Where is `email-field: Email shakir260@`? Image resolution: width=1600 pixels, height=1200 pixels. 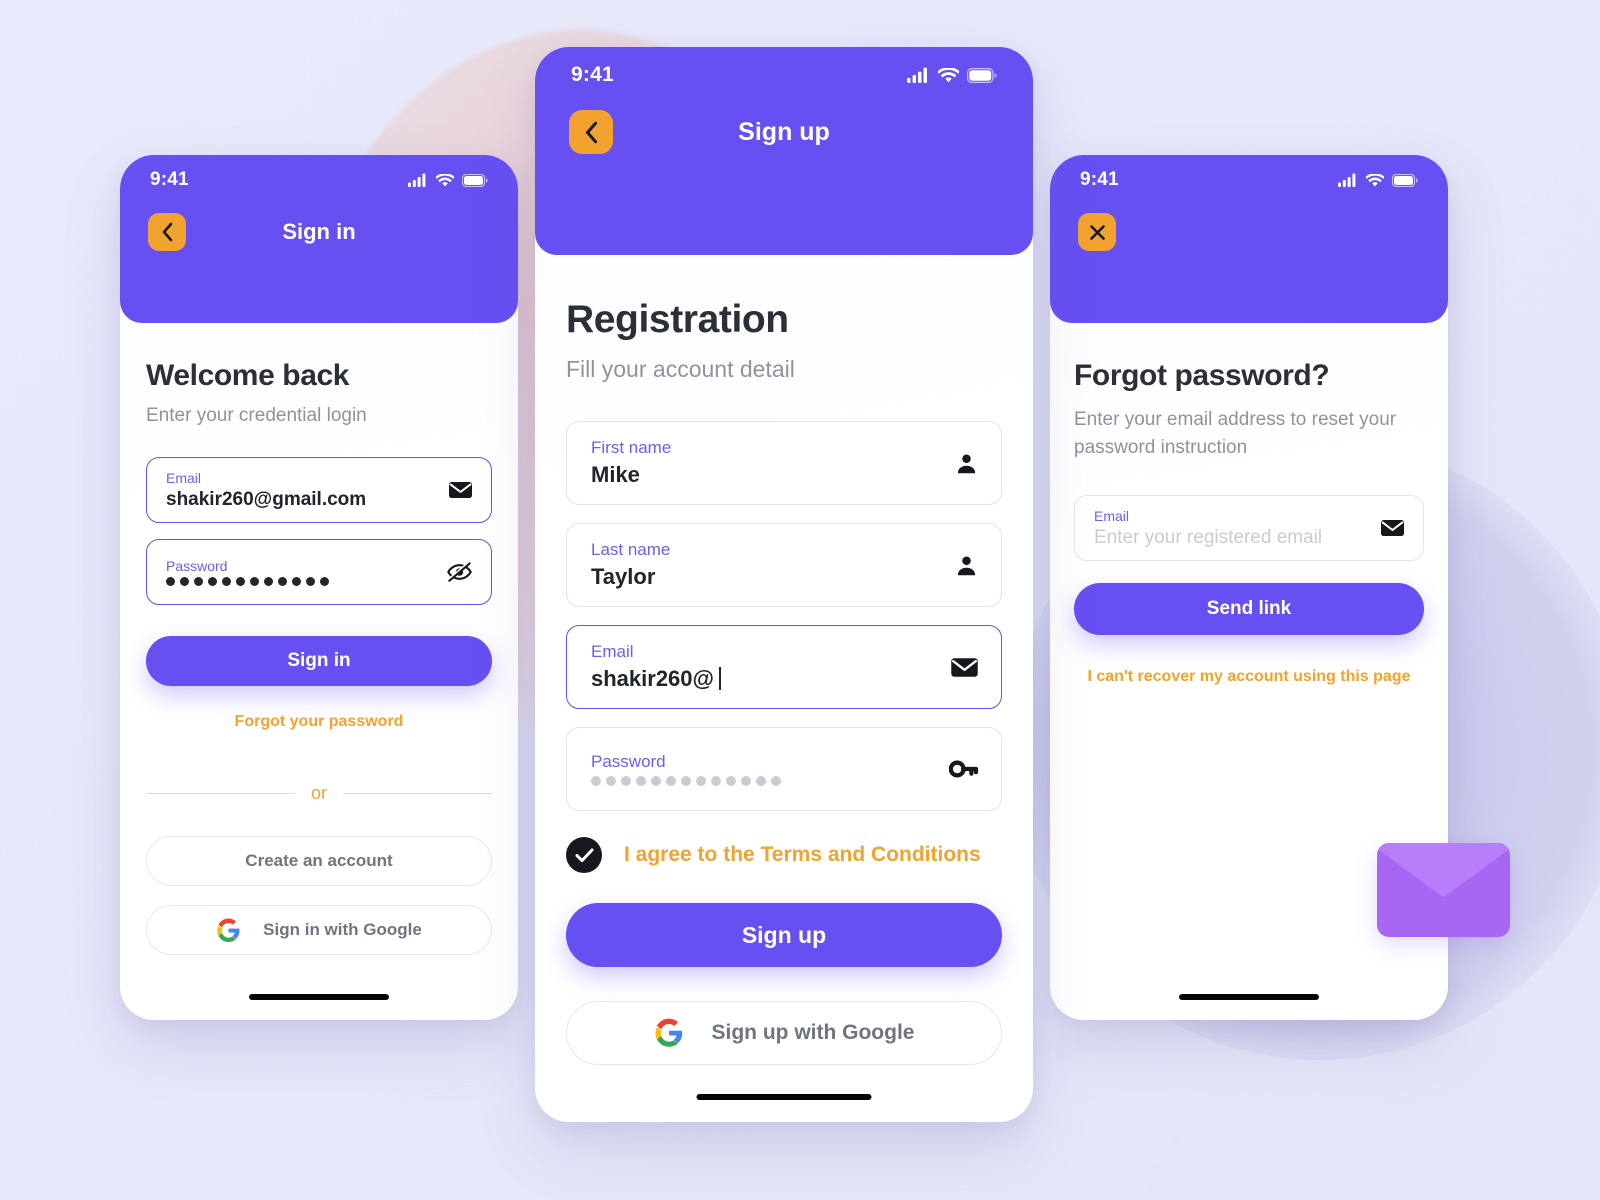 email-field: Email shakir260@ is located at coordinates (784, 667).